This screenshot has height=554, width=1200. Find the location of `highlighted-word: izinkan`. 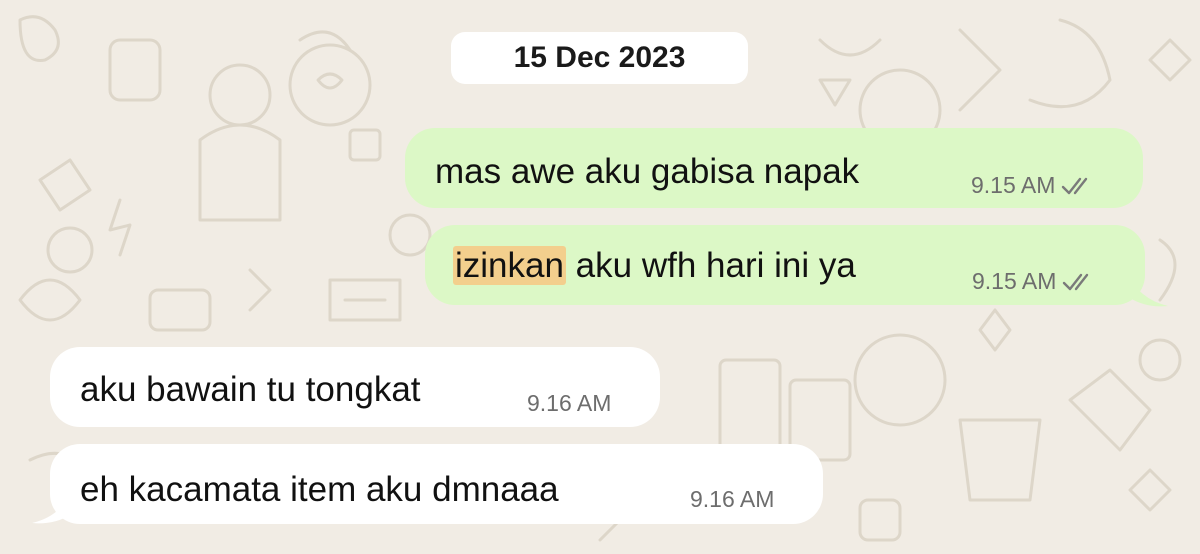

highlighted-word: izinkan is located at coordinates (509, 265).